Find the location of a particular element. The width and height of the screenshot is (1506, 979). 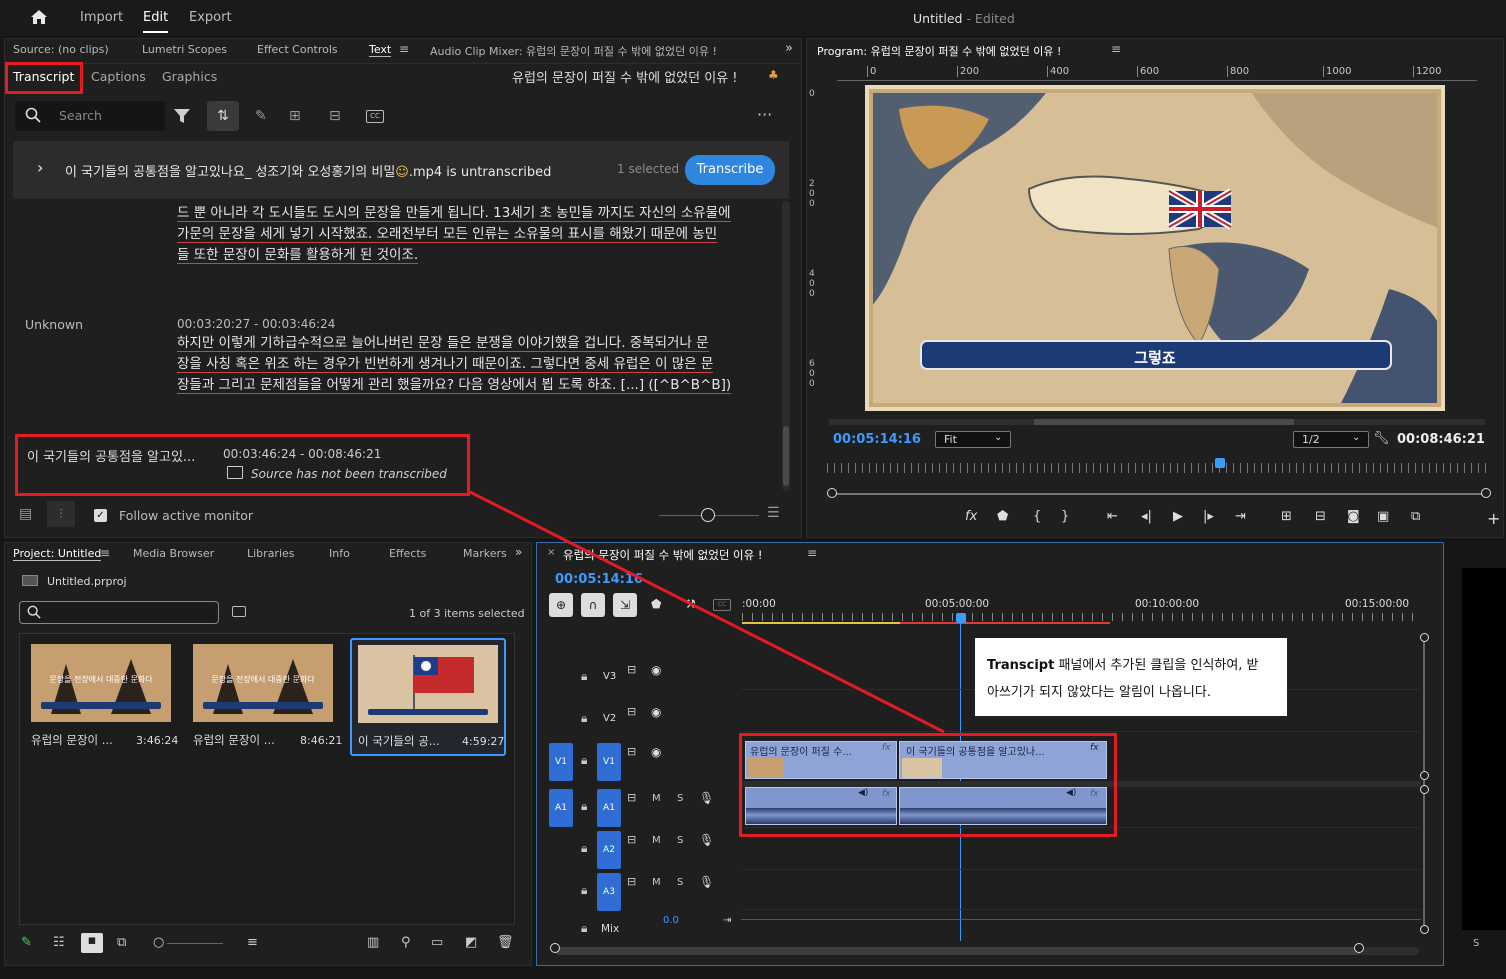

lift-icon: ⊞ is located at coordinates (1286, 516).